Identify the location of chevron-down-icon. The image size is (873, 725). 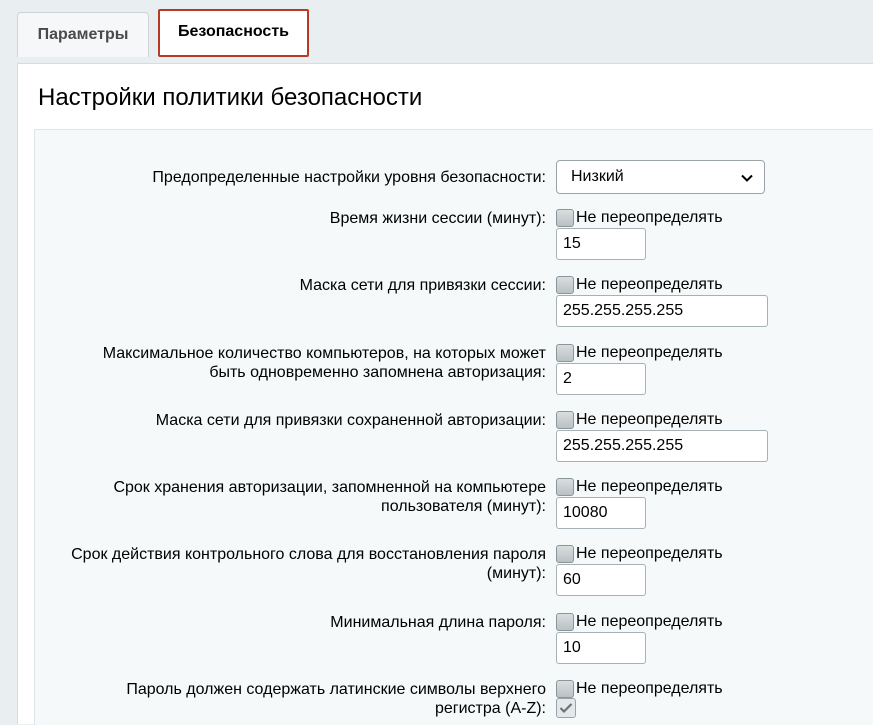
(747, 178).